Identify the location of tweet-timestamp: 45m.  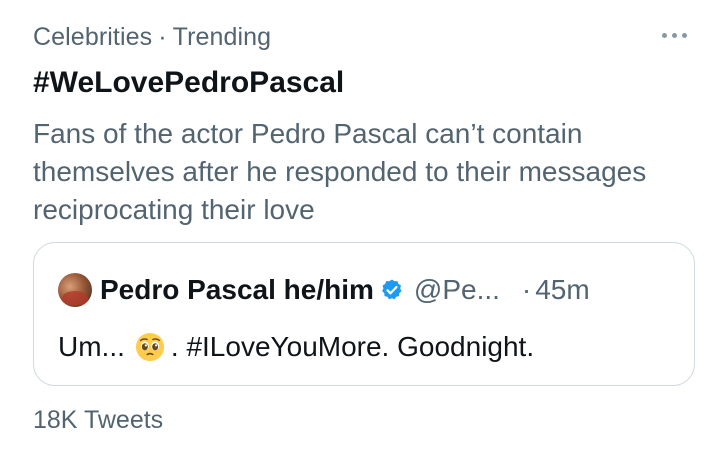
(562, 290).